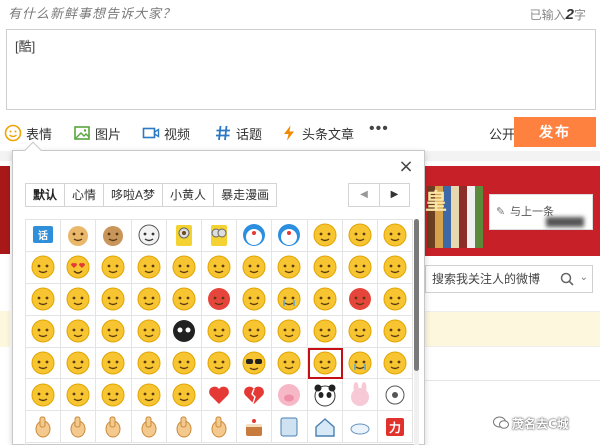 The width and height of the screenshot is (600, 445). What do you see at coordinates (416, 295) in the screenshot?
I see `scrollbar-thumb` at bounding box center [416, 295].